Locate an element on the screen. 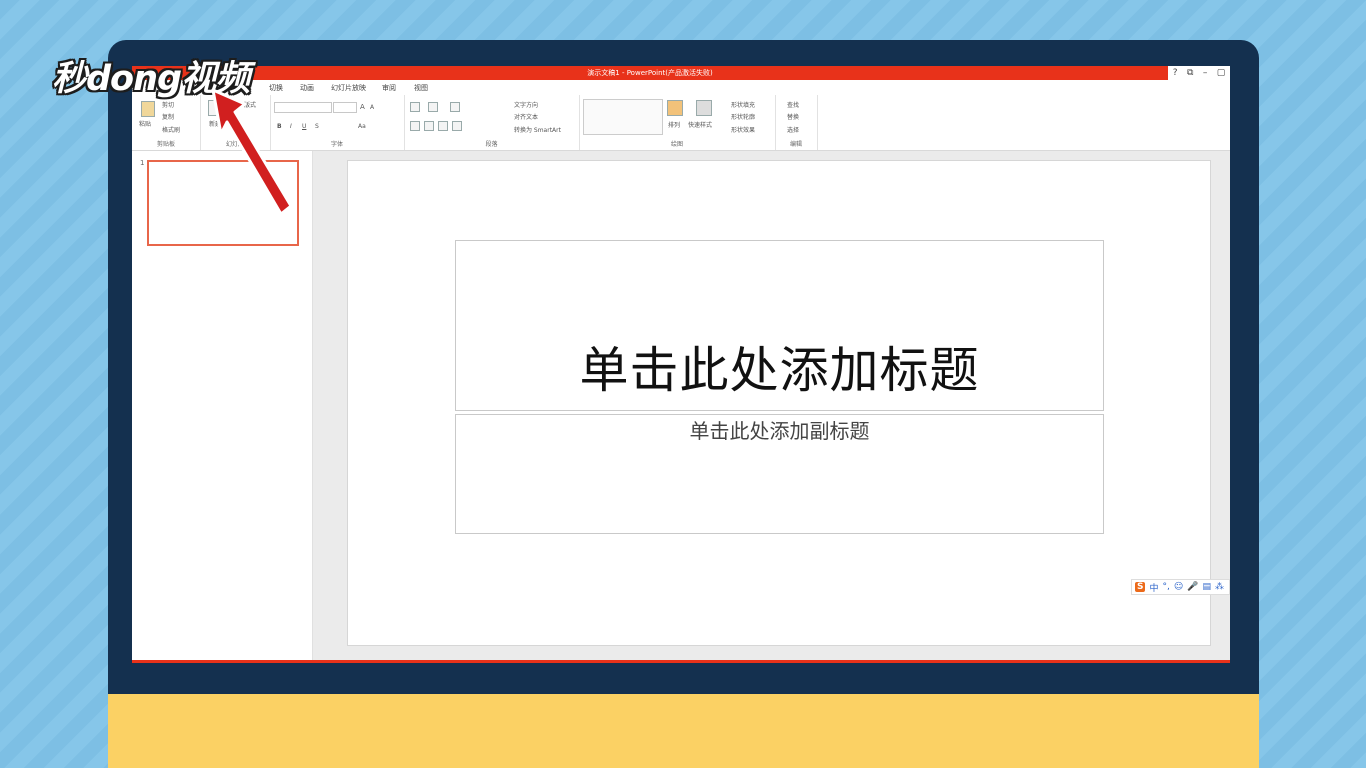  tab-review: 审阅 is located at coordinates (389, 88).